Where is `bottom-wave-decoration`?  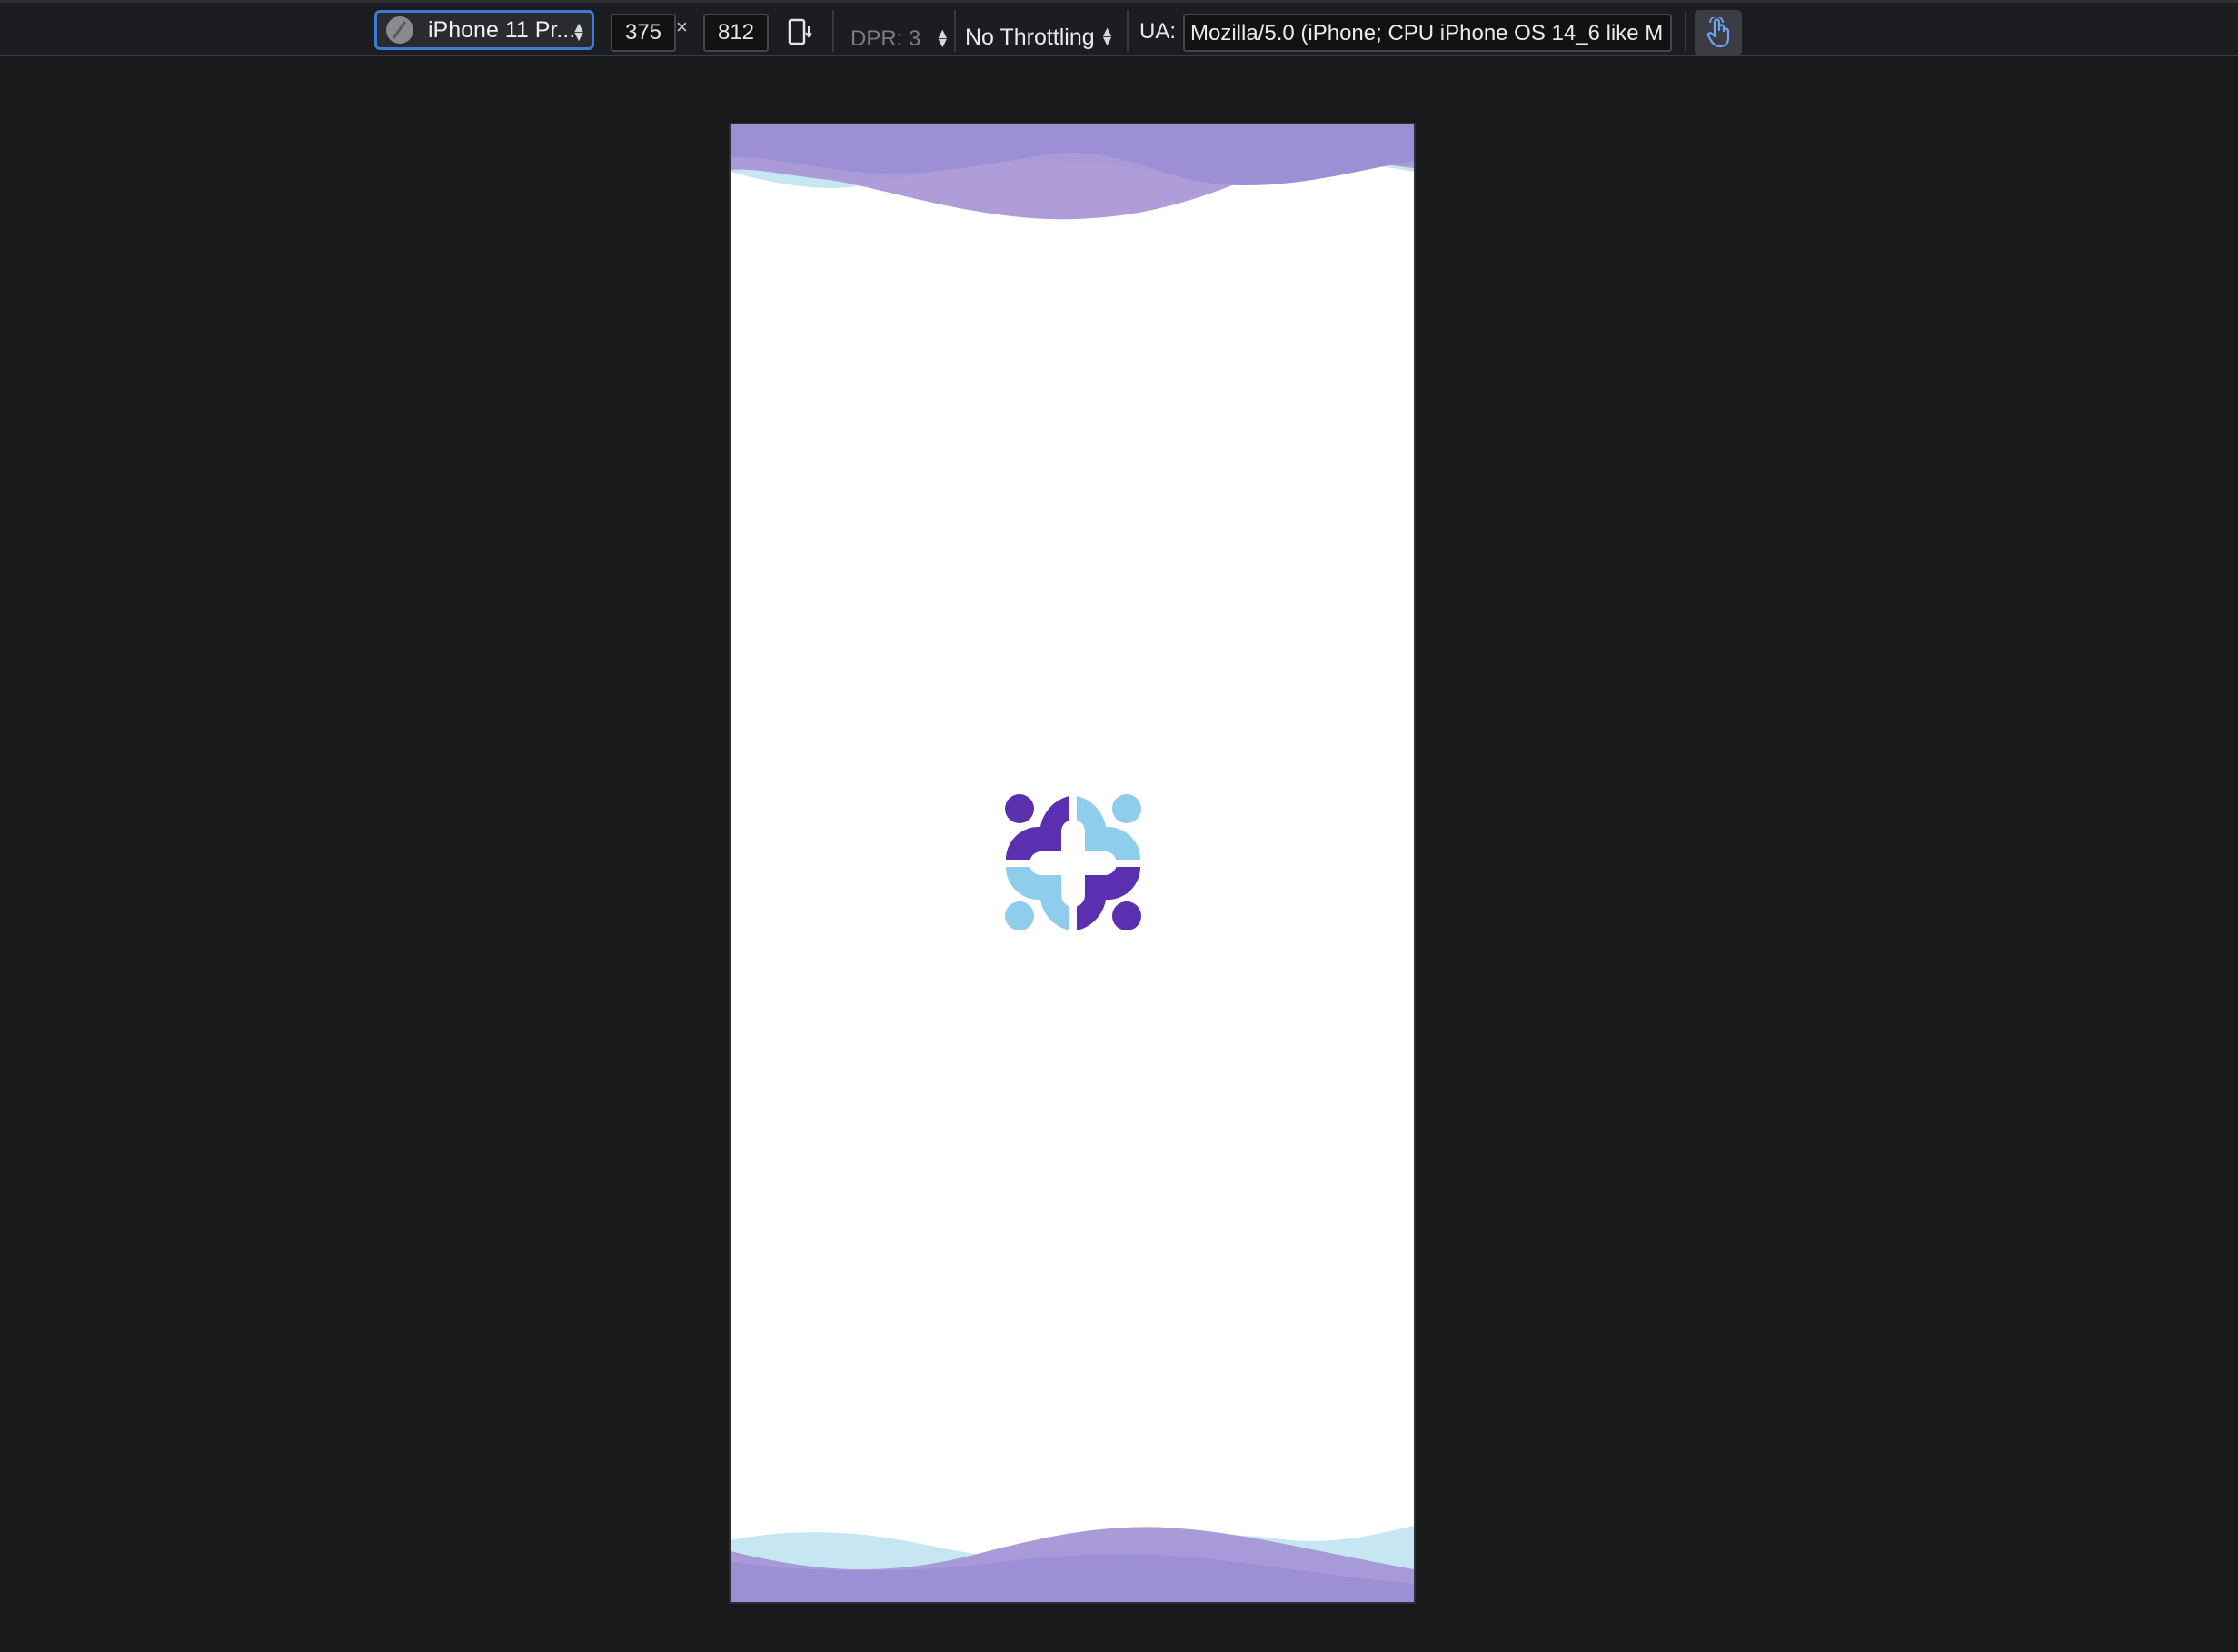 bottom-wave-decoration is located at coordinates (1072, 1564).